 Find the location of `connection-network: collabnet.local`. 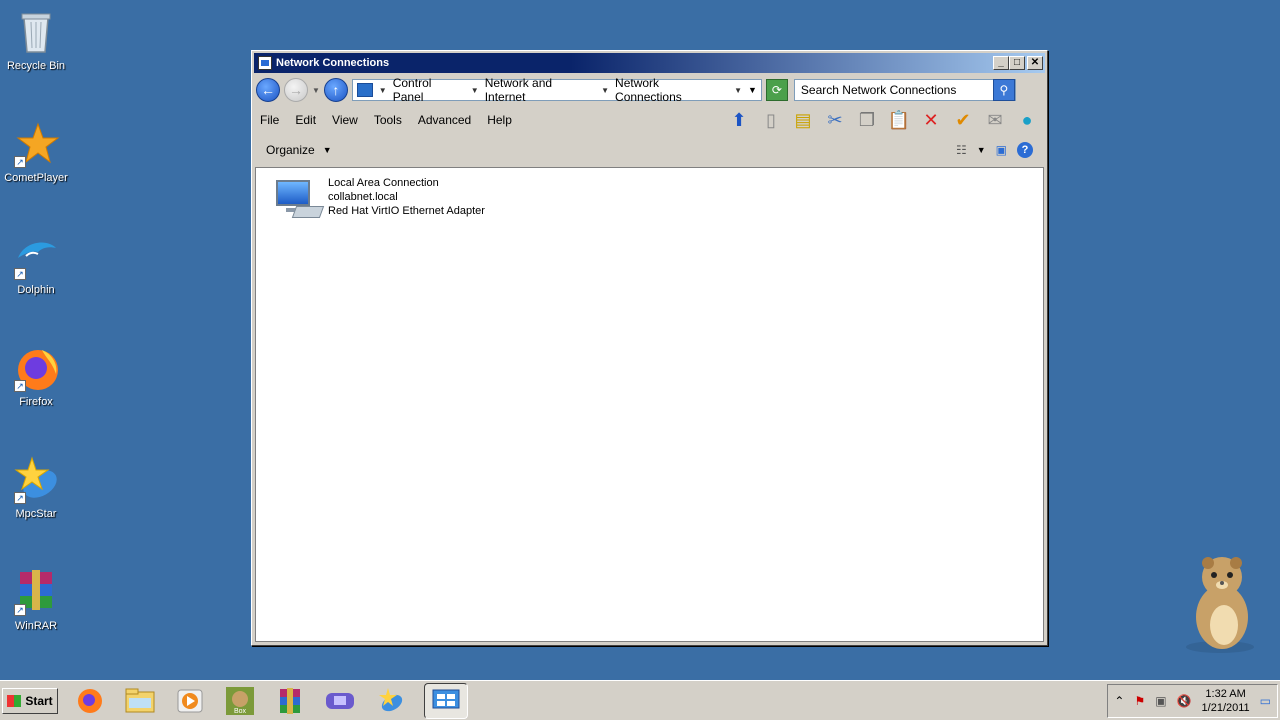

connection-network: collabnet.local is located at coordinates (363, 197).